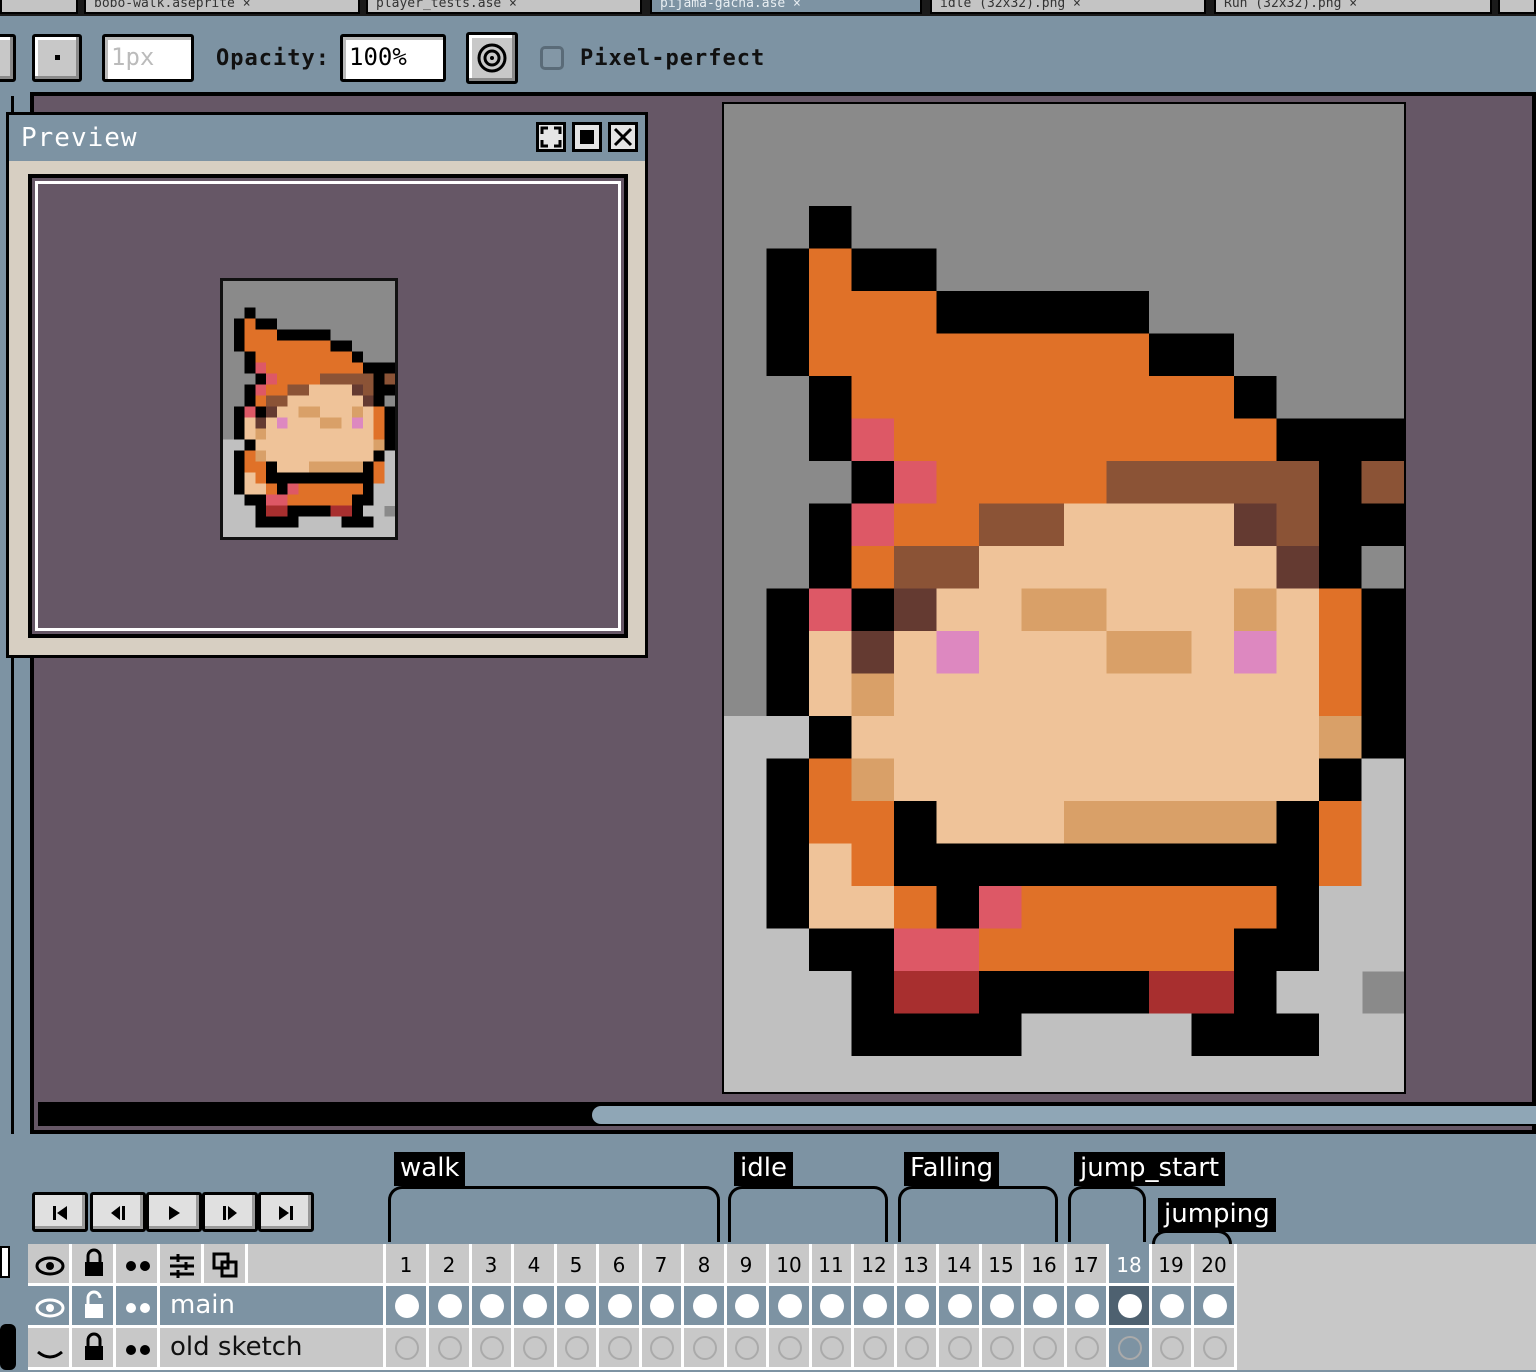  Describe the element at coordinates (952, 1169) in the screenshot. I see `tag-falling: Falling` at that location.